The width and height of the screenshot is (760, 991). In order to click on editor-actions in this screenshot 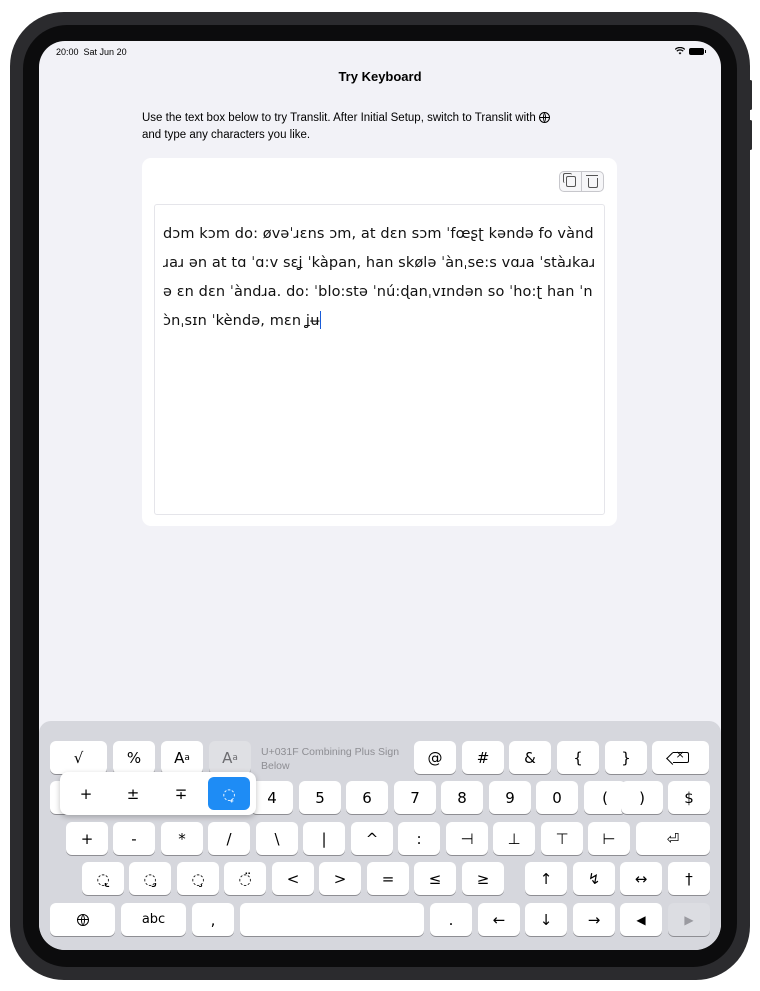, I will do `click(581, 181)`.